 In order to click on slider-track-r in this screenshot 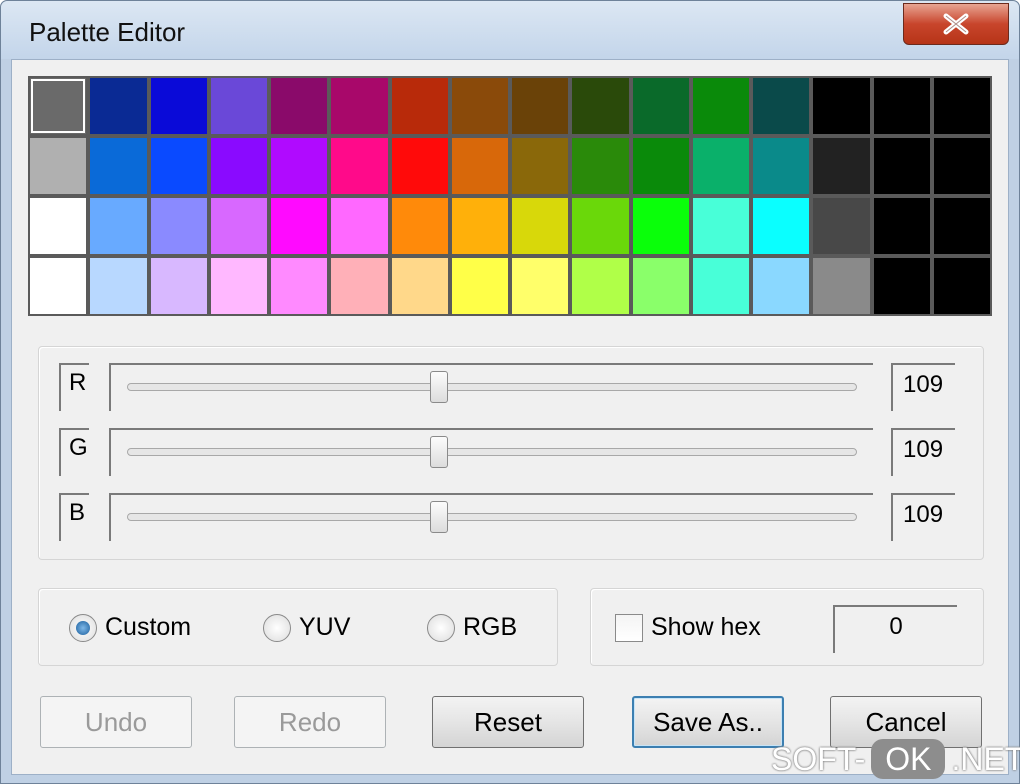, I will do `click(492, 387)`.